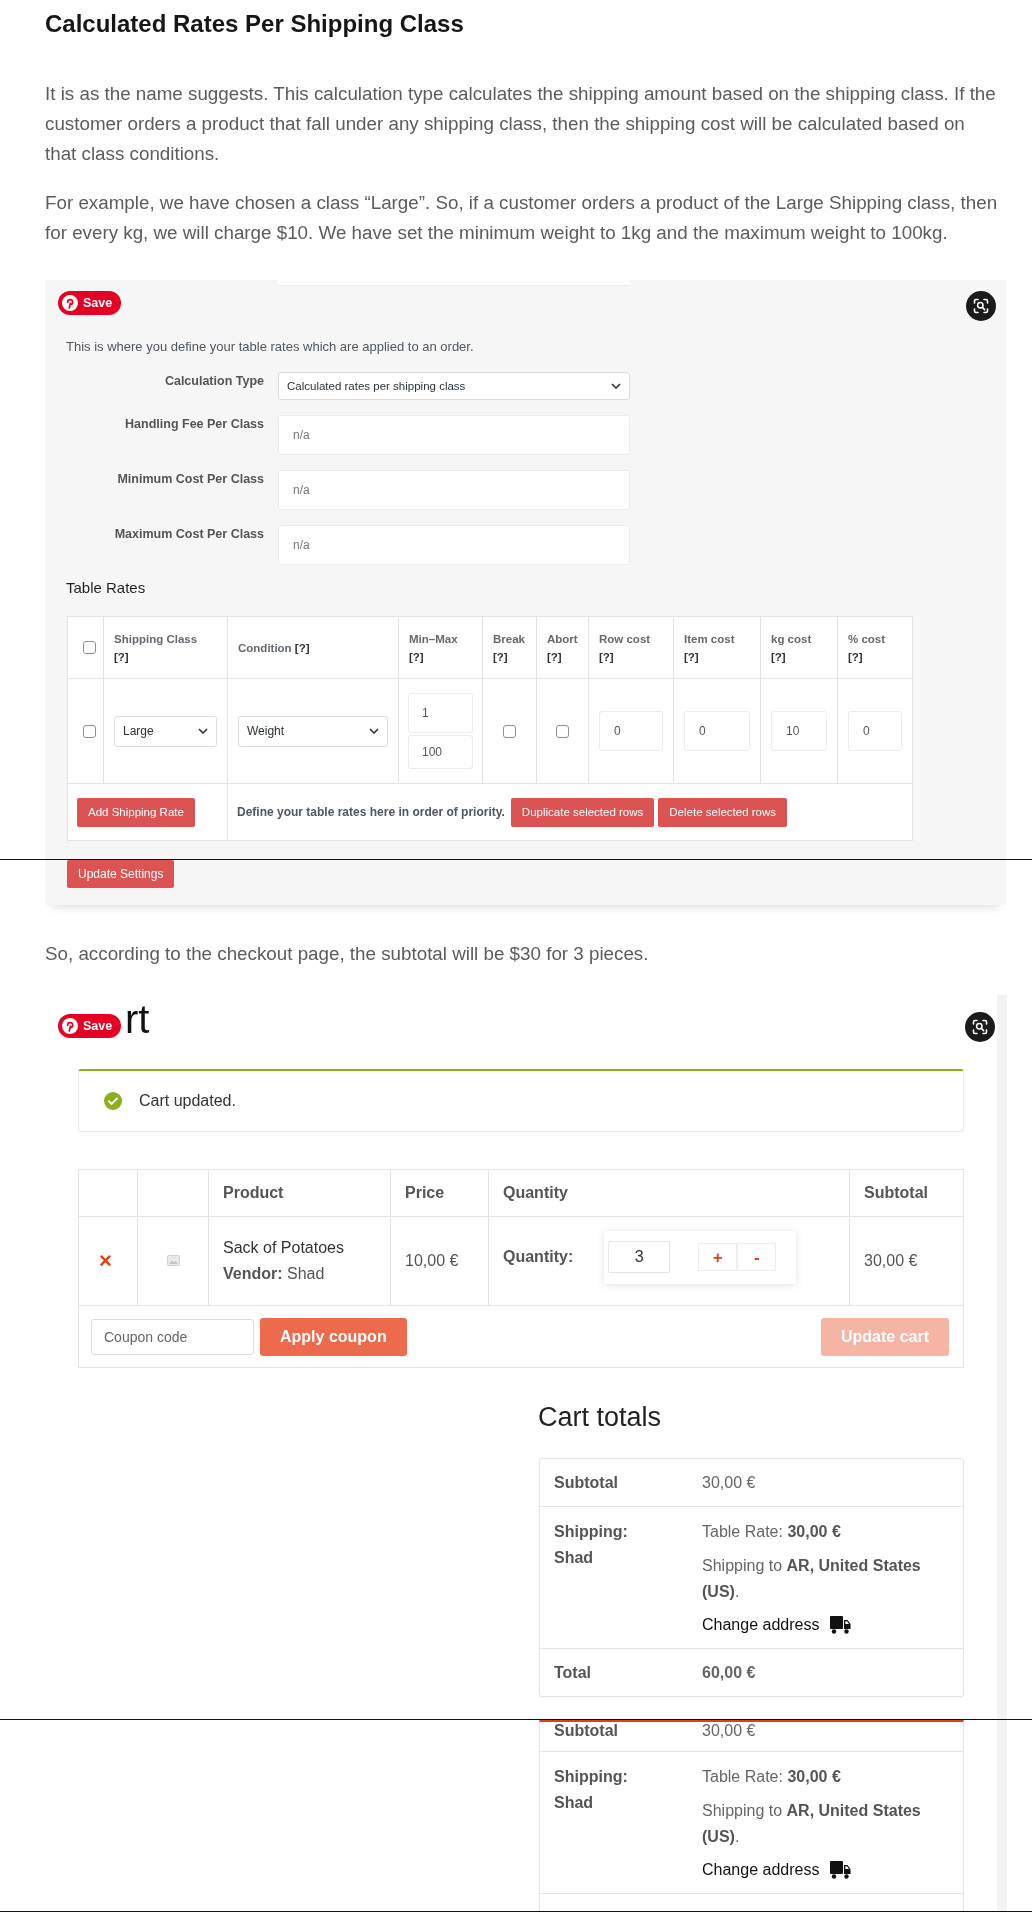 Image resolution: width=1032 pixels, height=1913 pixels. What do you see at coordinates (189, 534) in the screenshot?
I see `field-label: Maximum Cost Per Class` at bounding box center [189, 534].